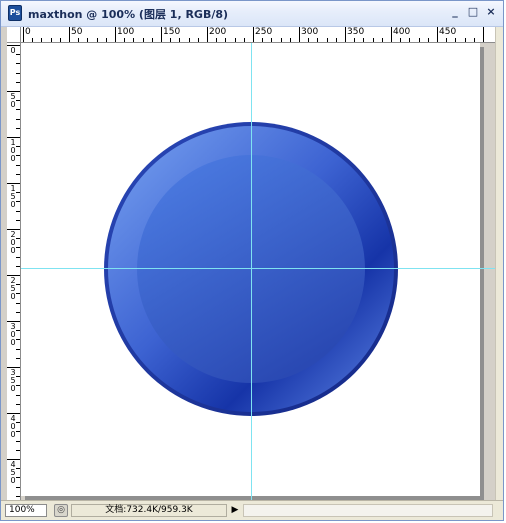 The width and height of the screenshot is (506, 523). What do you see at coordinates (499, 263) in the screenshot?
I see `vertical-scrollbar` at bounding box center [499, 263].